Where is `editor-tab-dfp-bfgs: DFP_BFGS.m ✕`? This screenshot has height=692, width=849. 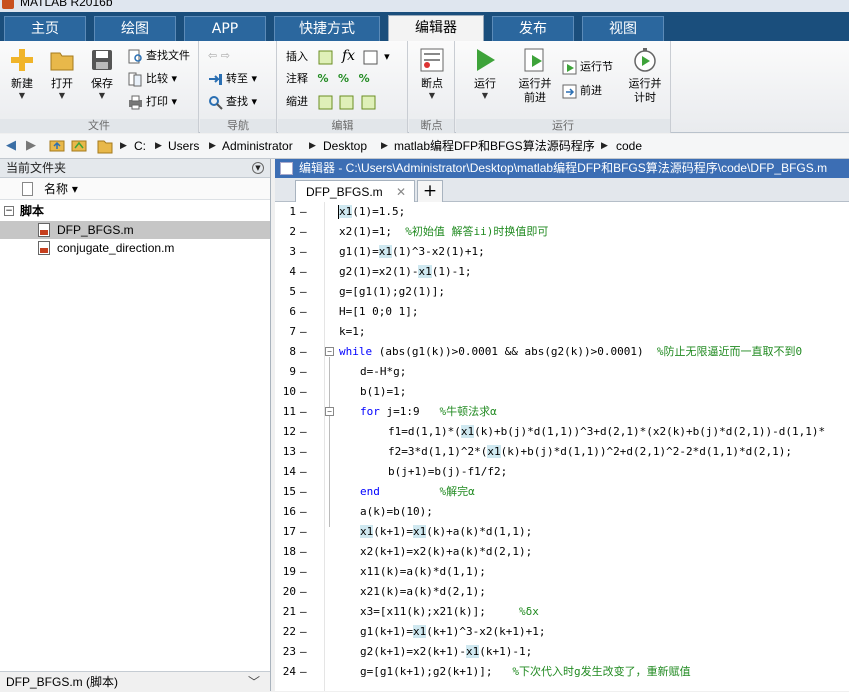
editor-tab-dfp-bfgs: DFP_BFGS.m ✕ is located at coordinates (355, 191).